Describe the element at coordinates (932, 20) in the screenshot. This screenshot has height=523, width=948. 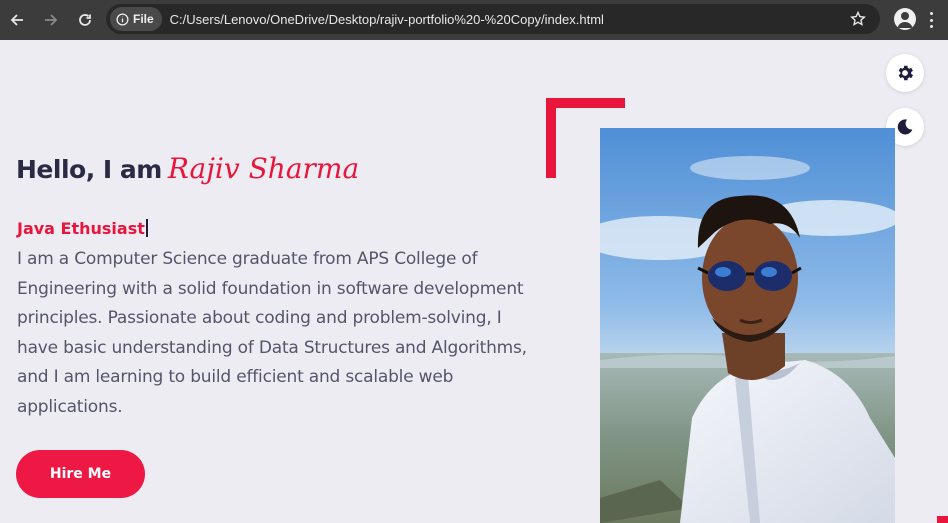
I see `kebab-menu-icon` at that location.